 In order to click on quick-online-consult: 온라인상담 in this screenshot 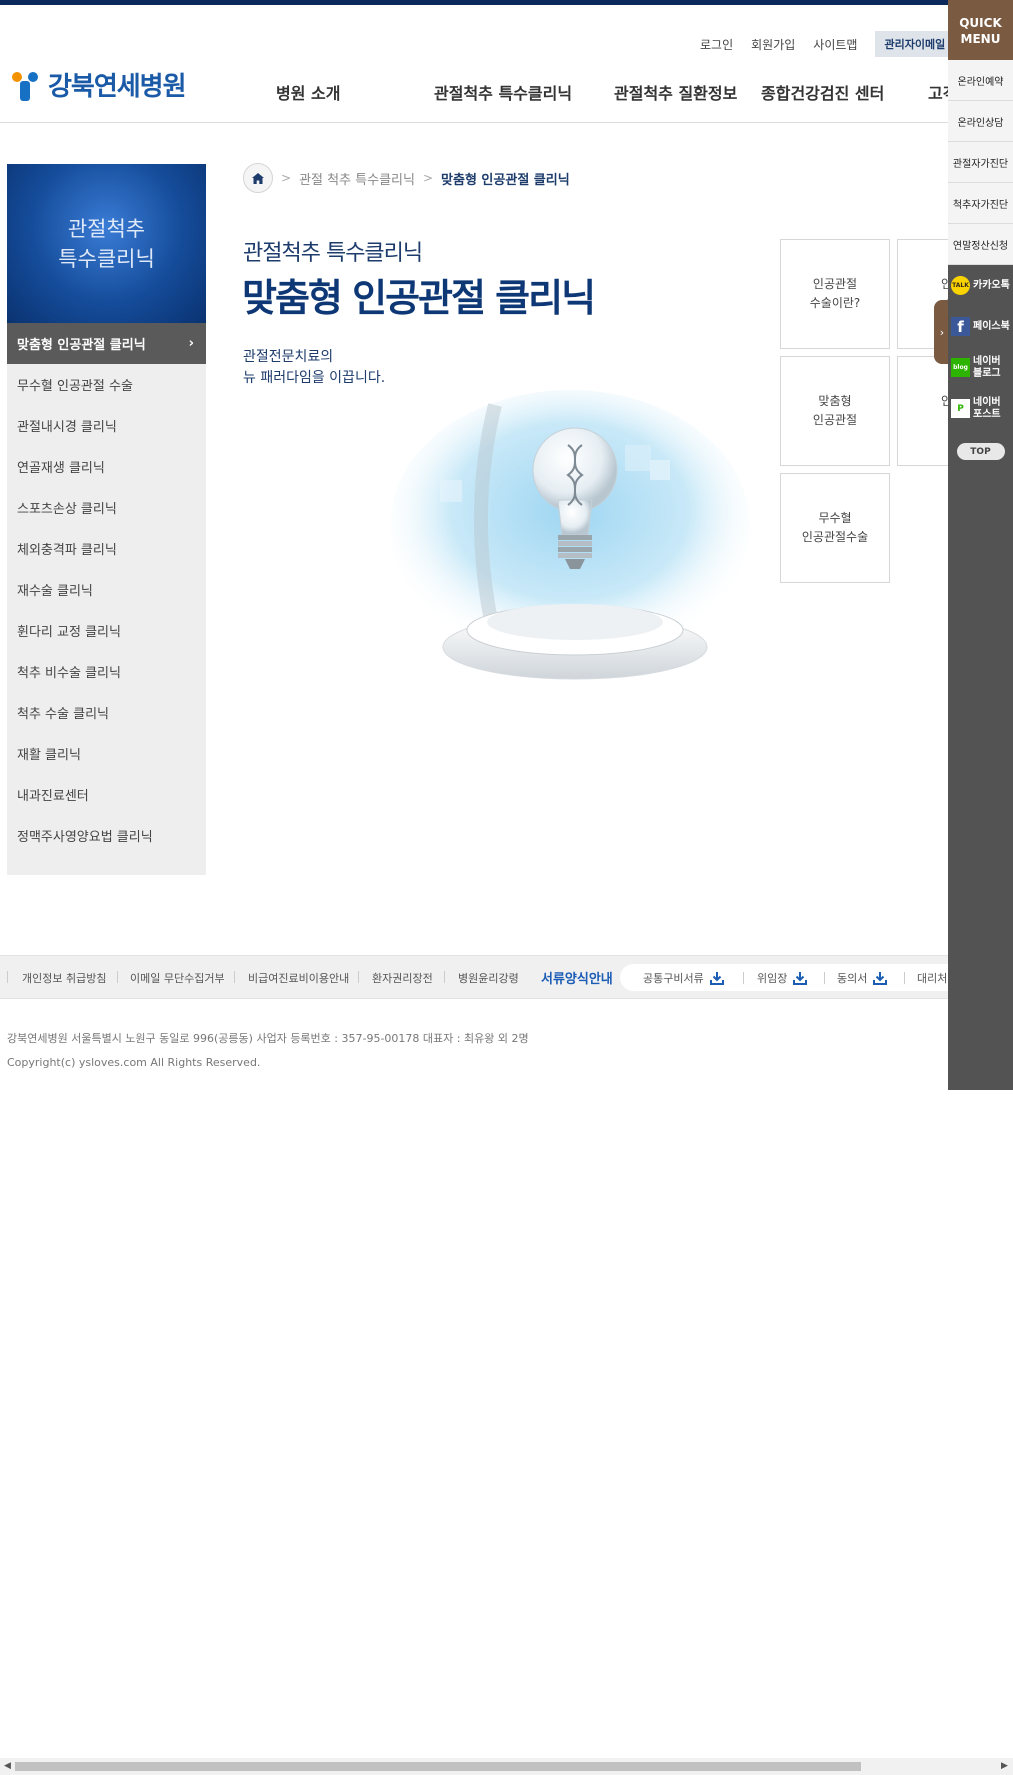, I will do `click(980, 121)`.